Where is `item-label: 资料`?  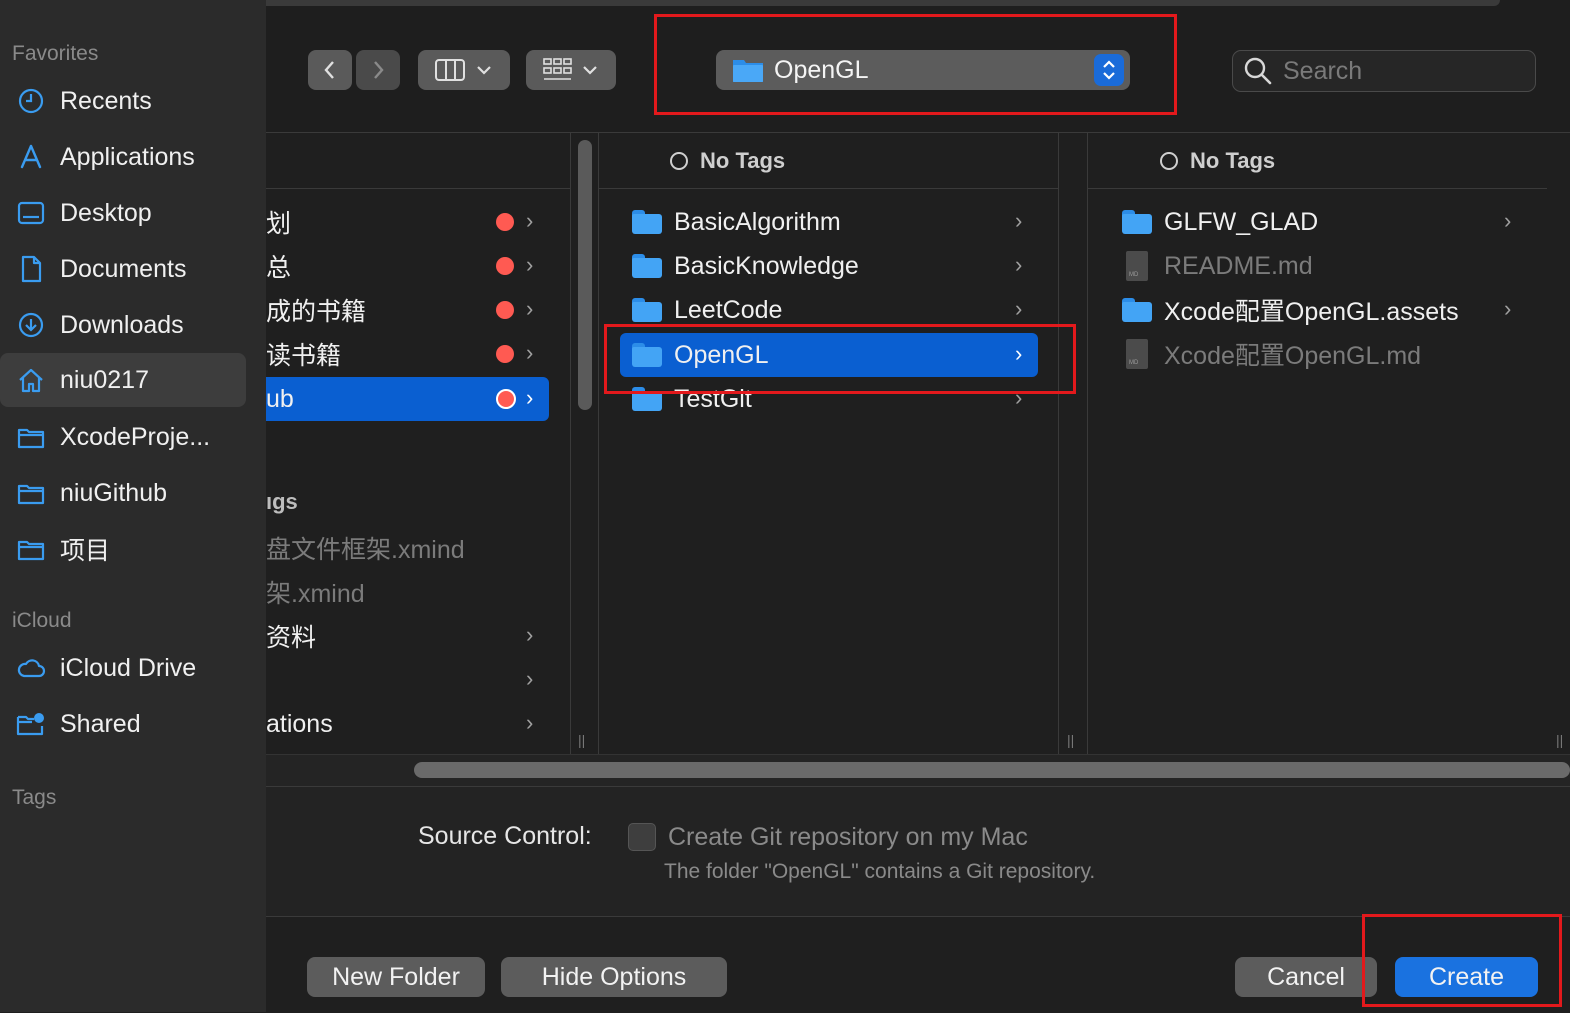 item-label: 资料 is located at coordinates (291, 638).